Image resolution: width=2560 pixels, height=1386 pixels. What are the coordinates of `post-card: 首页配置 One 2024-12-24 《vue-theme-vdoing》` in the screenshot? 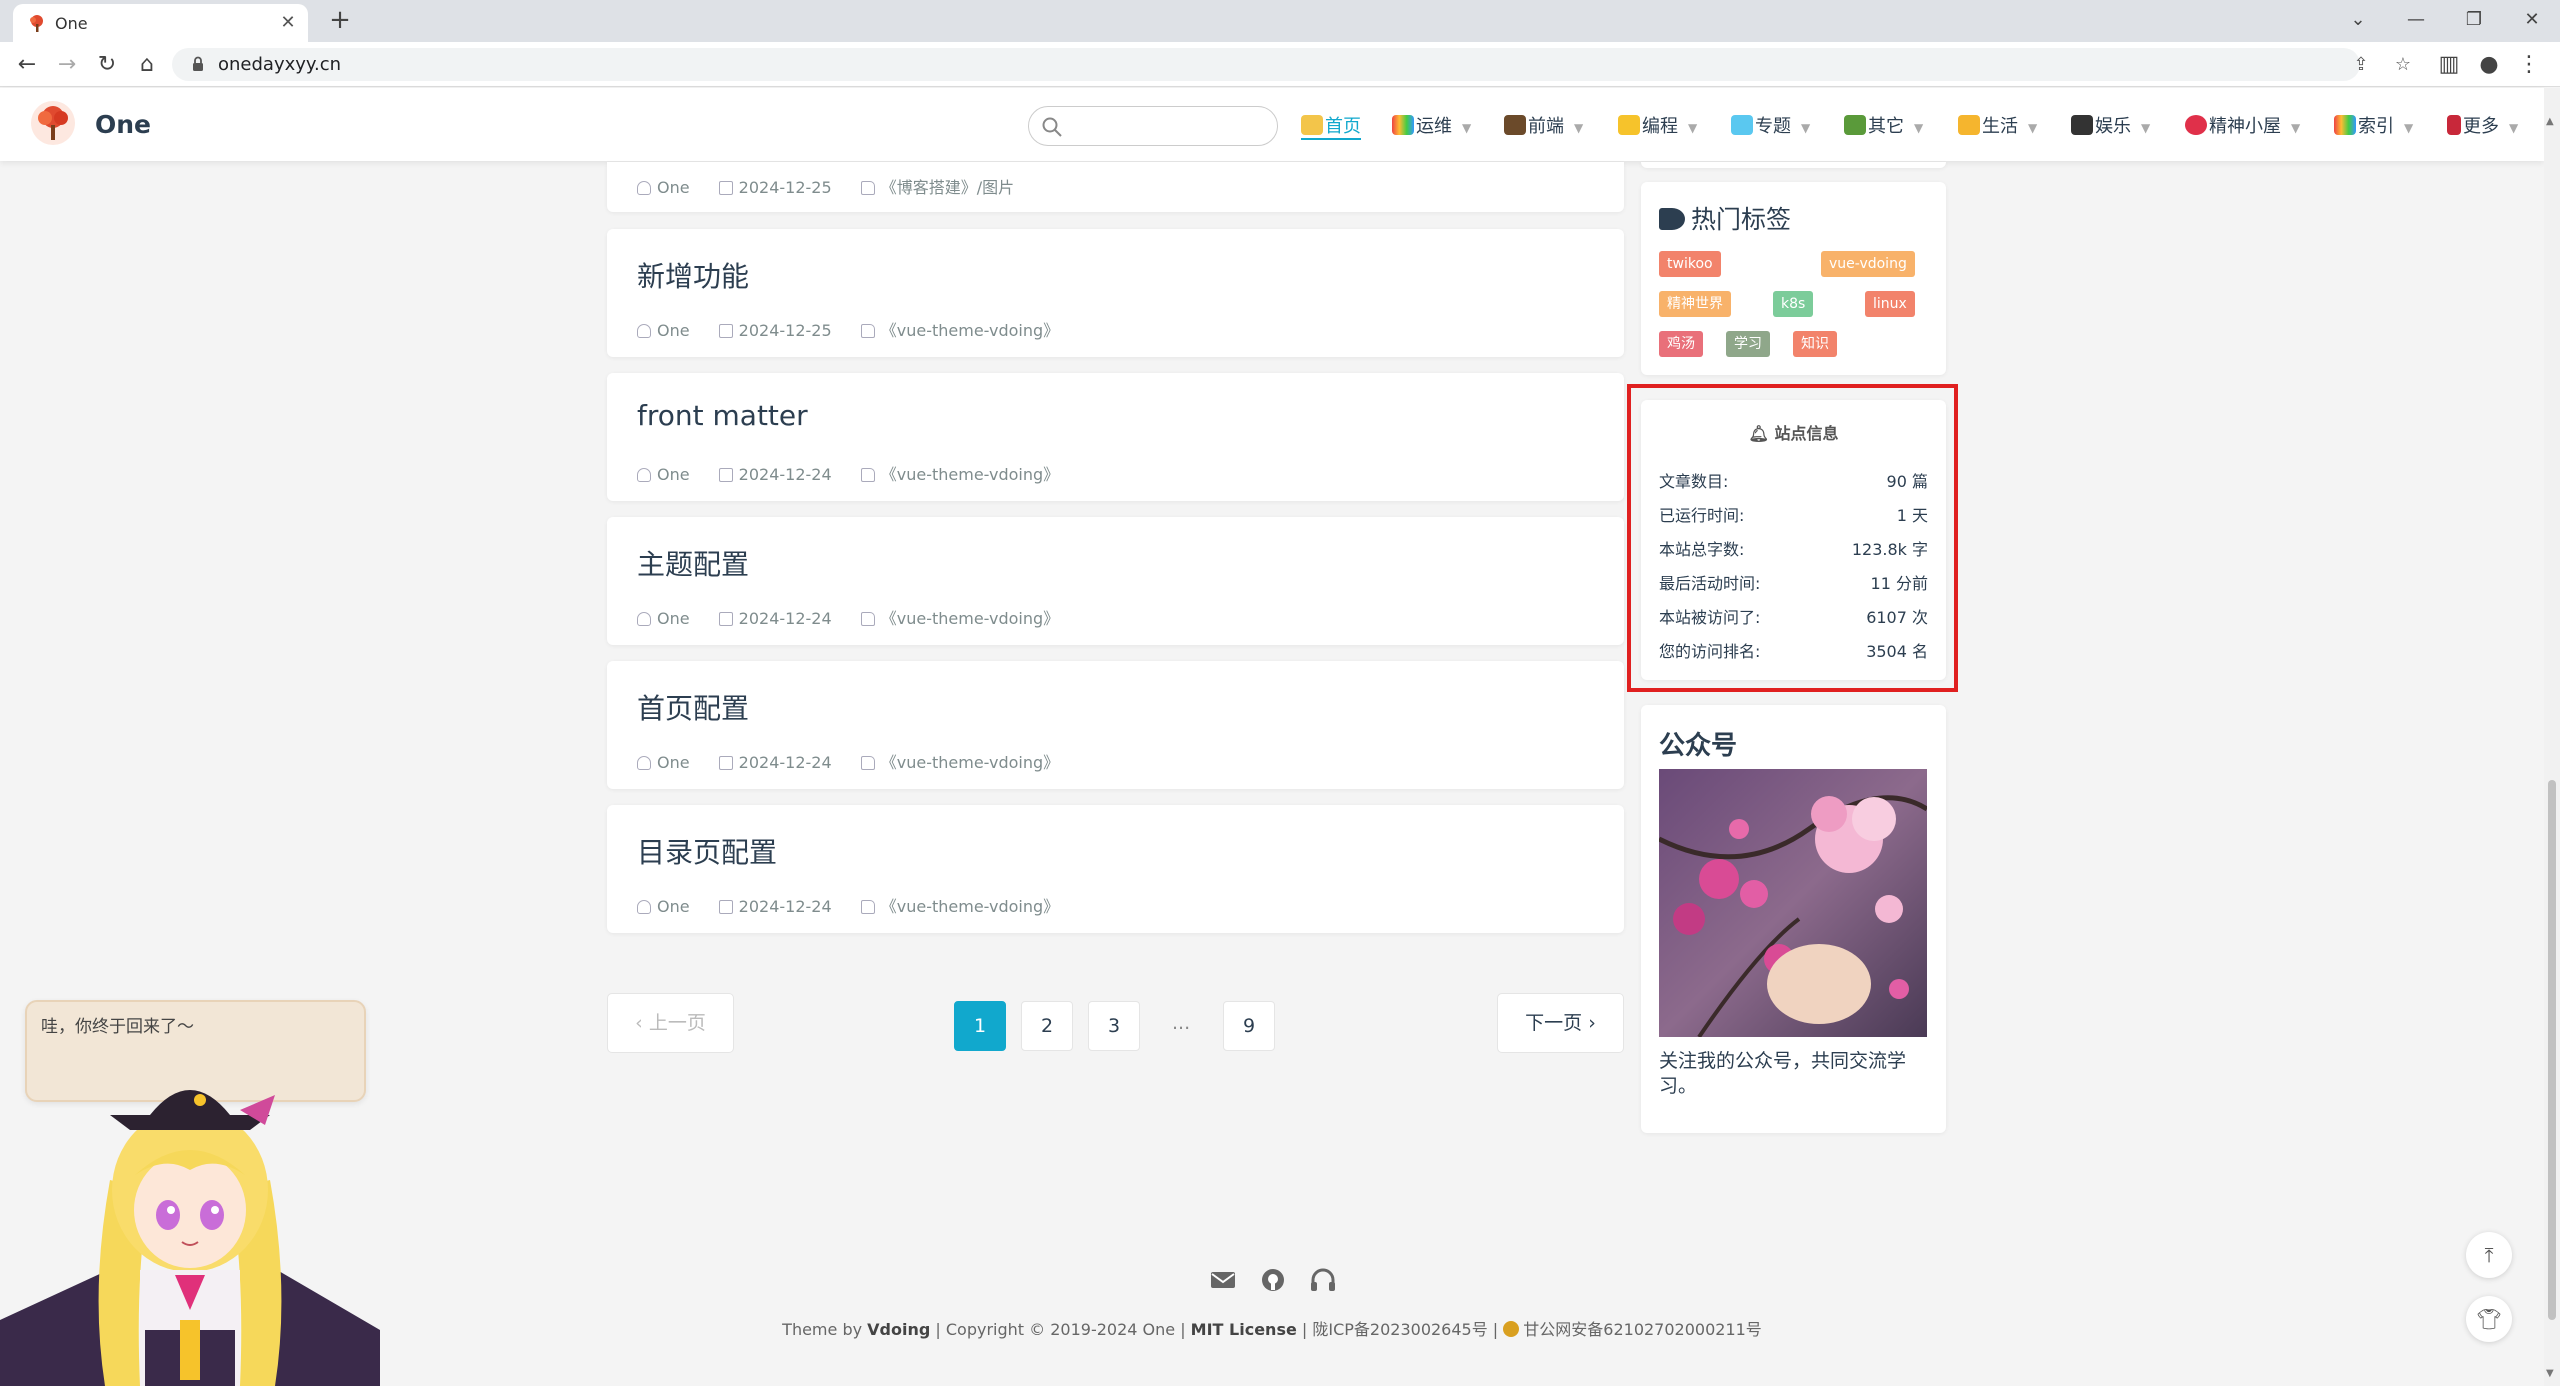 It's located at (1115, 725).